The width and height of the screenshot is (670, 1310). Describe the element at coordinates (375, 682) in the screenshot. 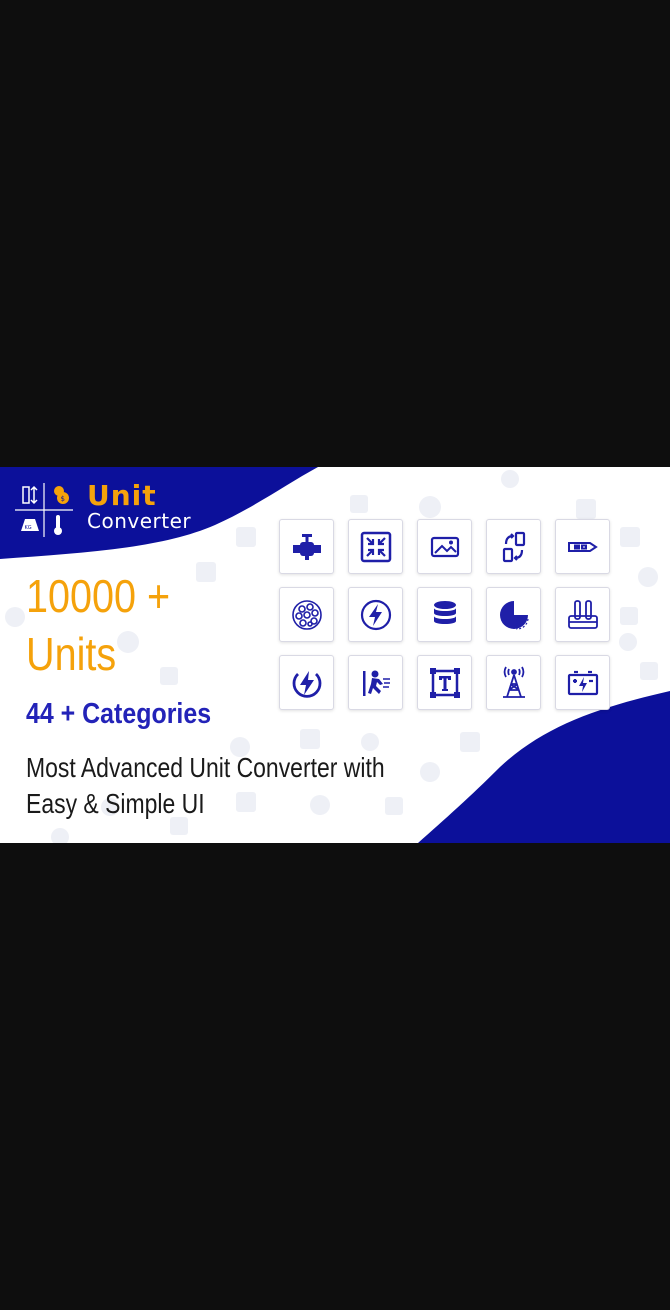

I see `running-person-icon` at that location.